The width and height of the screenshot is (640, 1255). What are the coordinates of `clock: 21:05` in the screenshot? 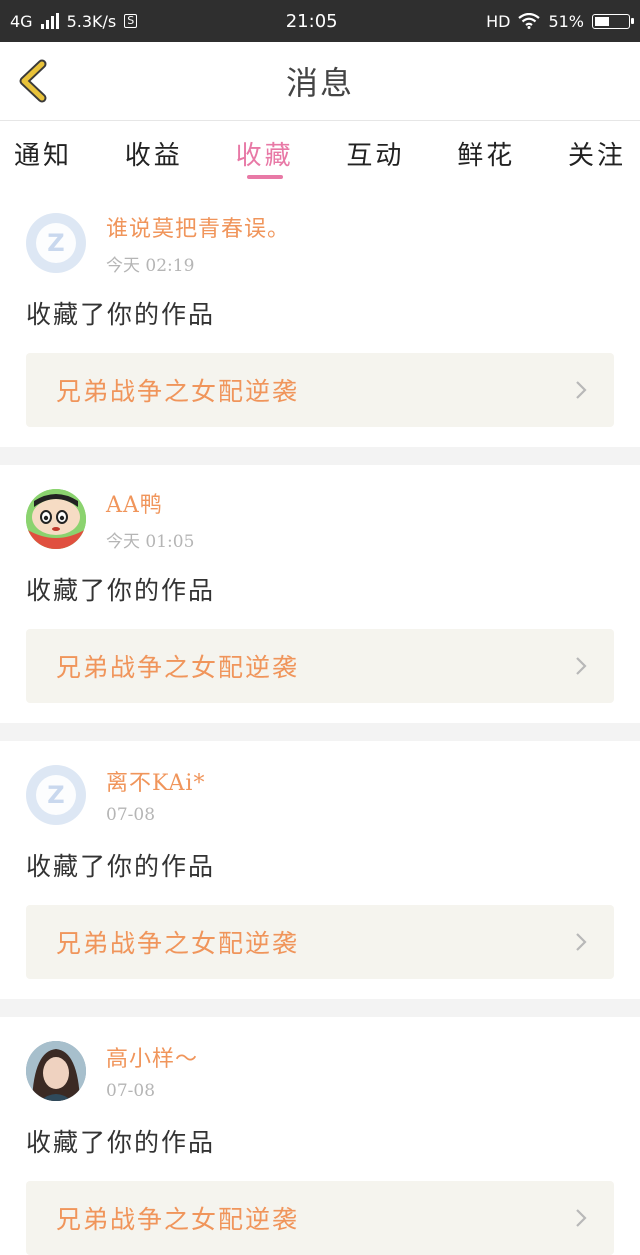 It's located at (311, 21).